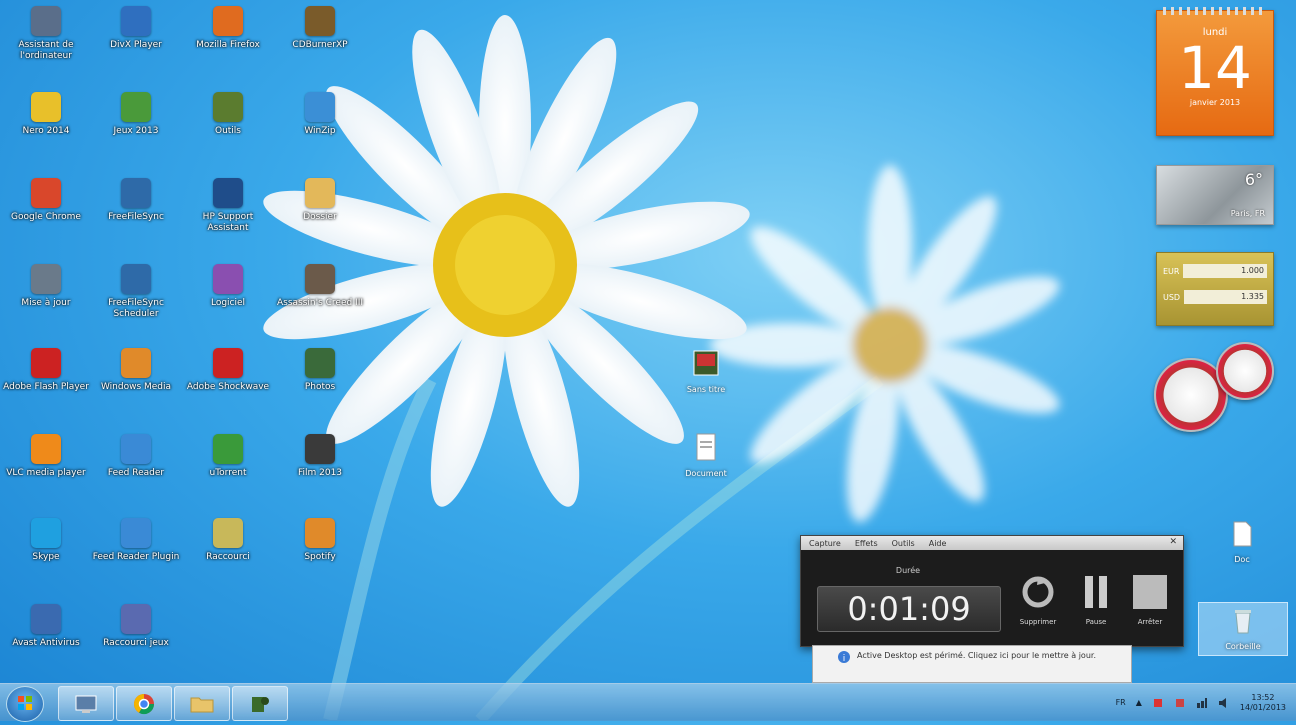  What do you see at coordinates (1213, 388) in the screenshot?
I see `cpu-meter-gadget` at bounding box center [1213, 388].